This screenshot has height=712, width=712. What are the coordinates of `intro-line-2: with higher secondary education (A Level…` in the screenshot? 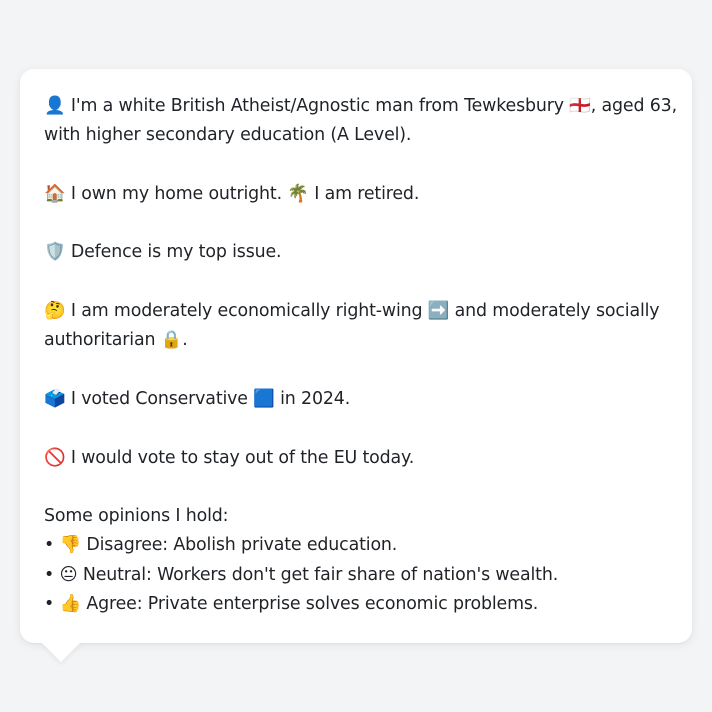 It's located at (228, 135).